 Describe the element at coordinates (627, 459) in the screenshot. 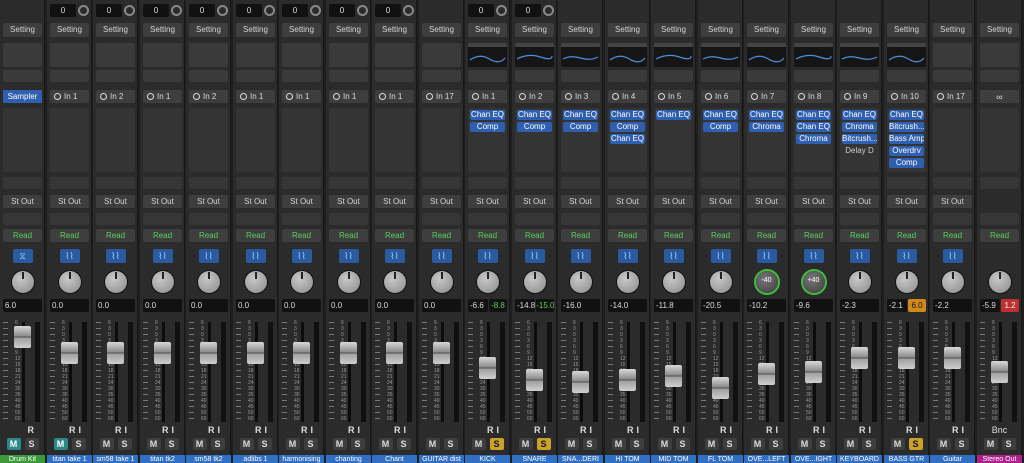

I see `track-name: HI TOM` at that location.